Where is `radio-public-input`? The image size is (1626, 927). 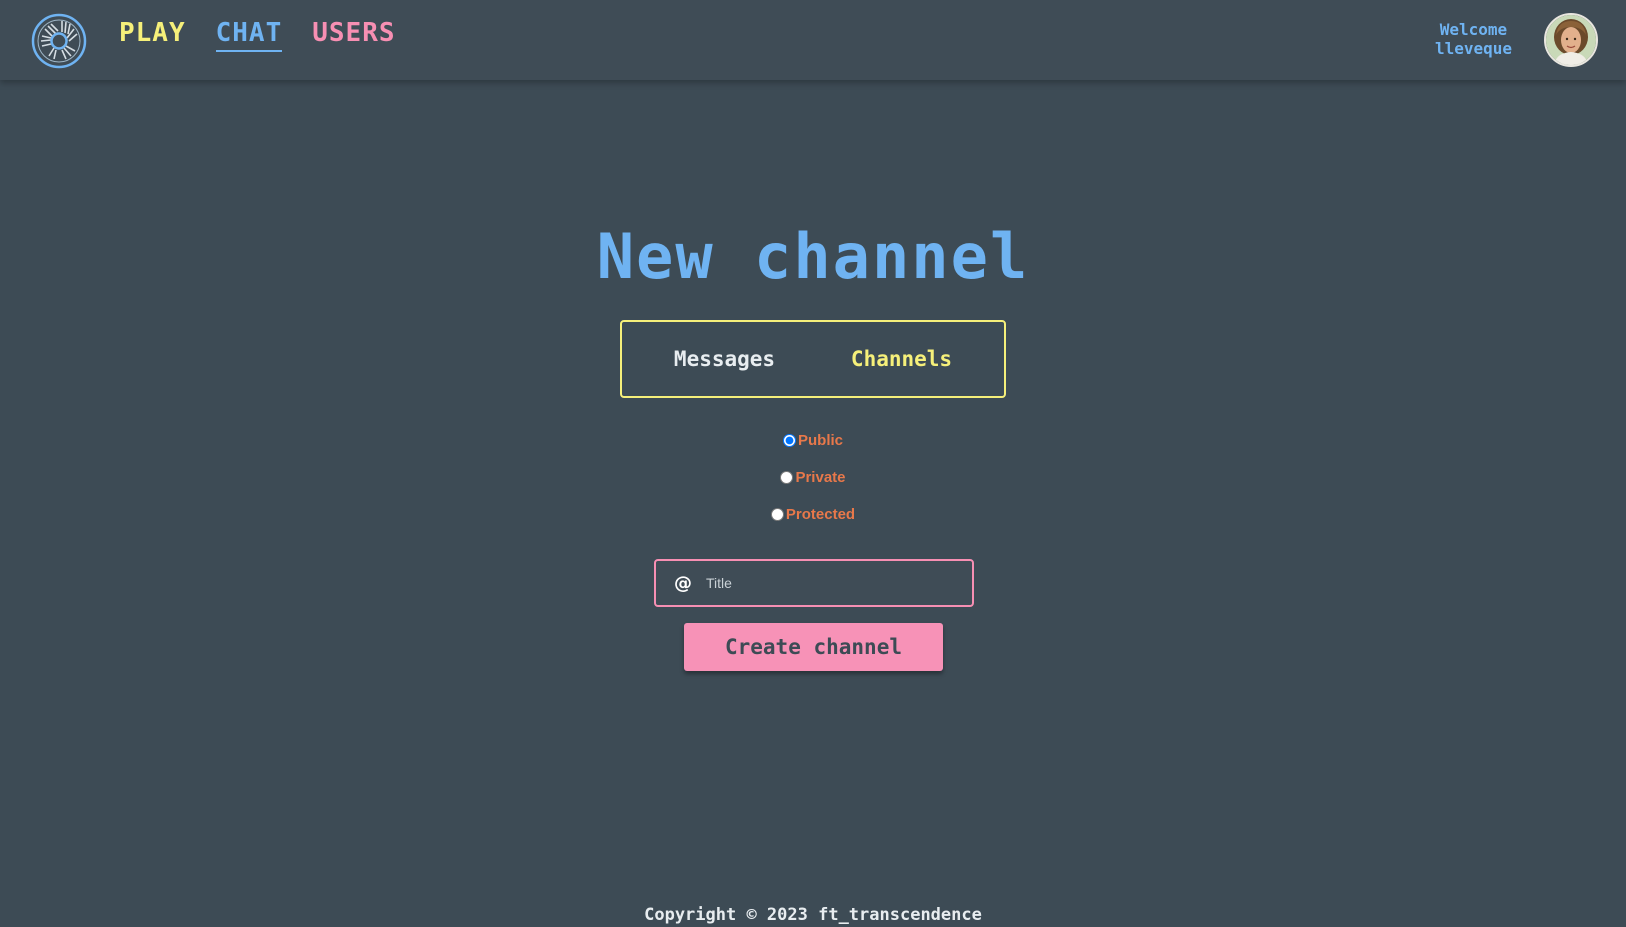
radio-public-input is located at coordinates (789, 440).